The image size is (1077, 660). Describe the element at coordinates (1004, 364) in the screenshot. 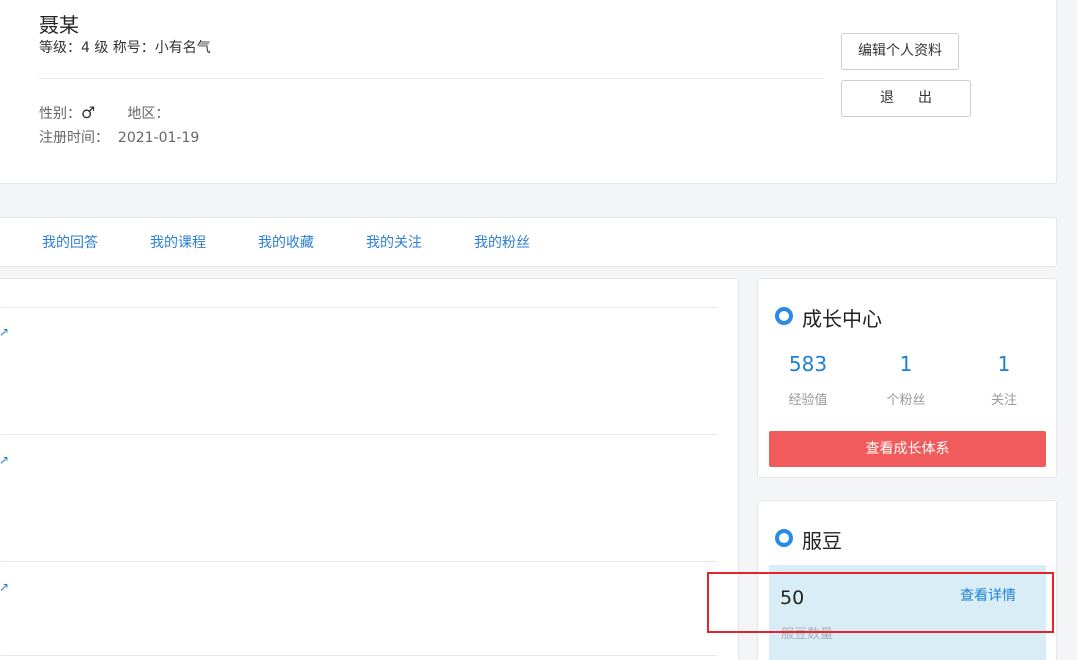

I see `following-count: 1` at that location.